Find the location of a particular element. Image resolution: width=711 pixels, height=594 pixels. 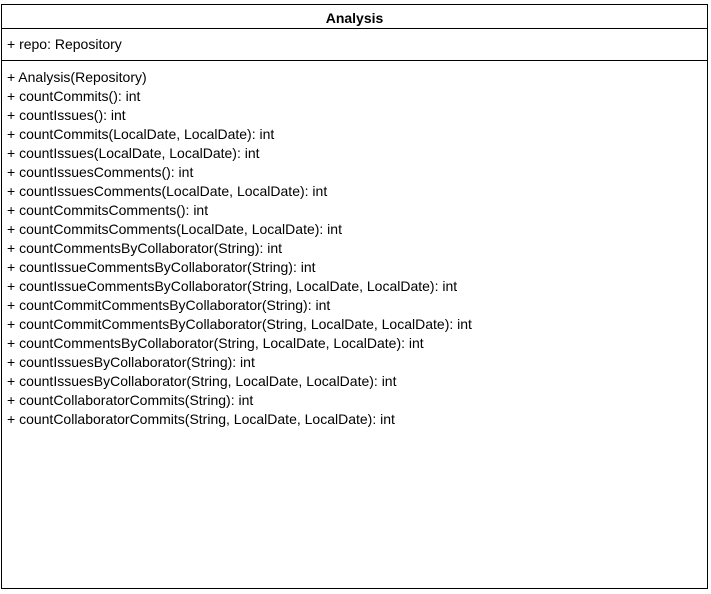

operation-count-collaborator-commits: + countCollaboratorCommits(String): int is located at coordinates (130, 400).